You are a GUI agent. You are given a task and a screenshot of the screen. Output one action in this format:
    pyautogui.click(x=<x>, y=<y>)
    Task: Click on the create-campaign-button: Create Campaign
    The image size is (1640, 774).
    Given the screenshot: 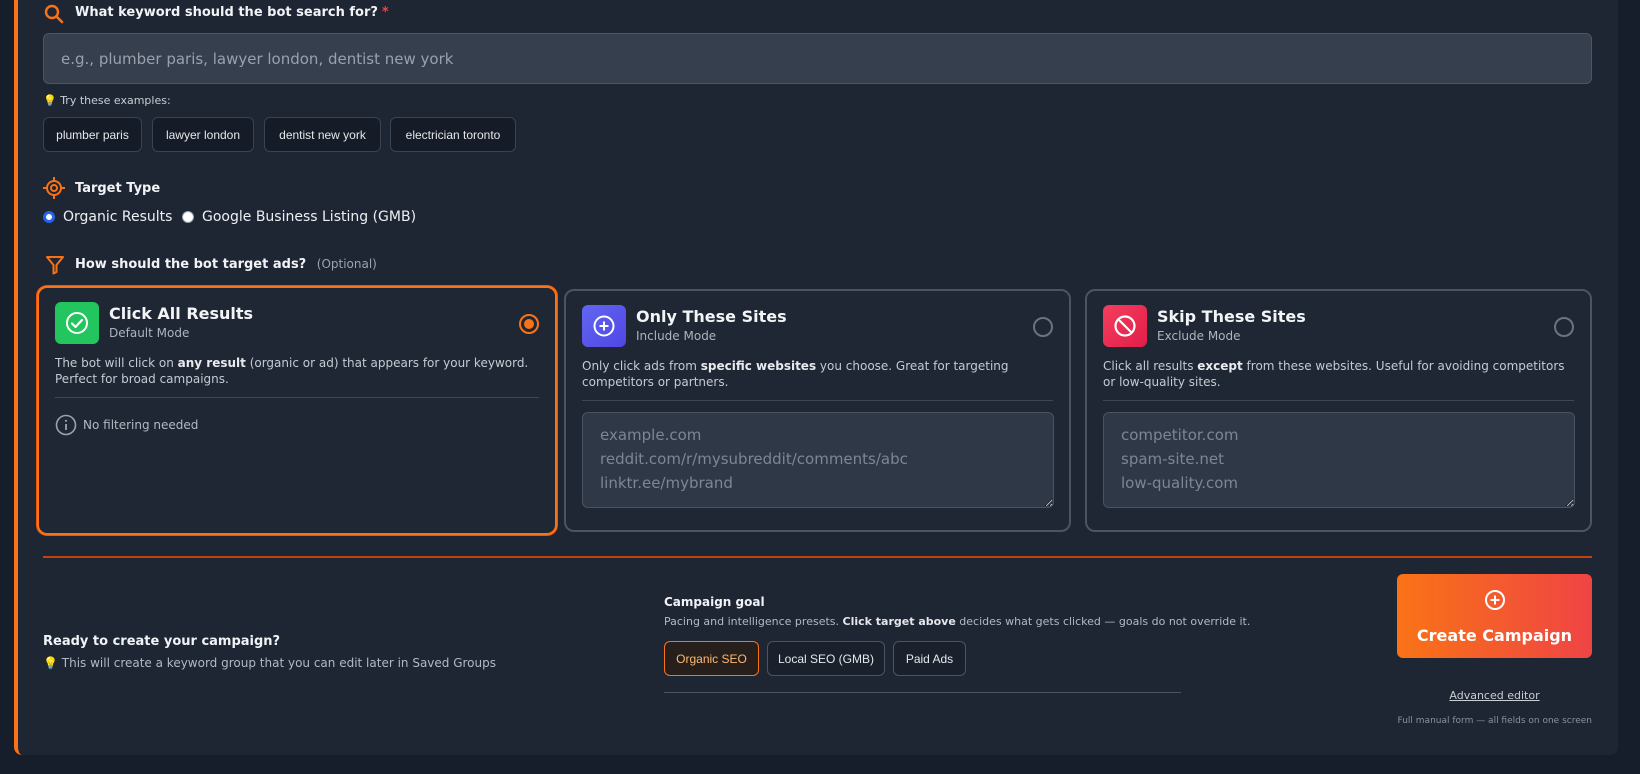 What is the action you would take?
    pyautogui.click(x=1494, y=616)
    